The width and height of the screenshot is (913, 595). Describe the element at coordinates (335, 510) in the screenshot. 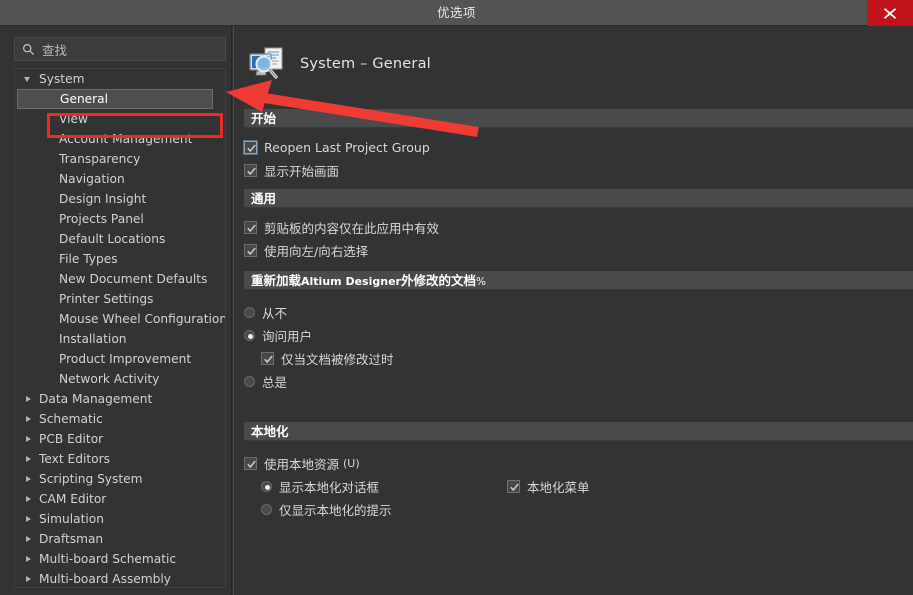

I see `option-label: 仅显示本地化的提示` at that location.